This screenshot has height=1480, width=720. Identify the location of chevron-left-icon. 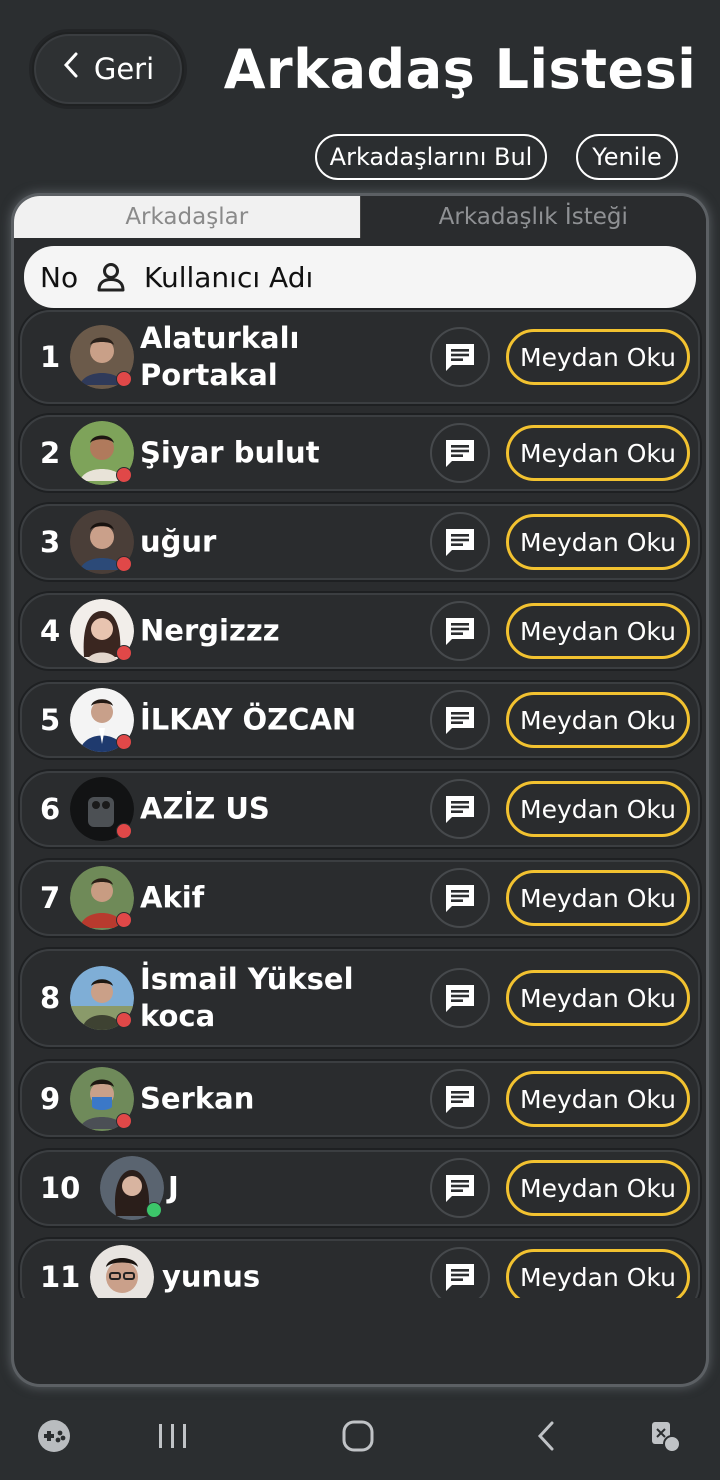
(71, 68).